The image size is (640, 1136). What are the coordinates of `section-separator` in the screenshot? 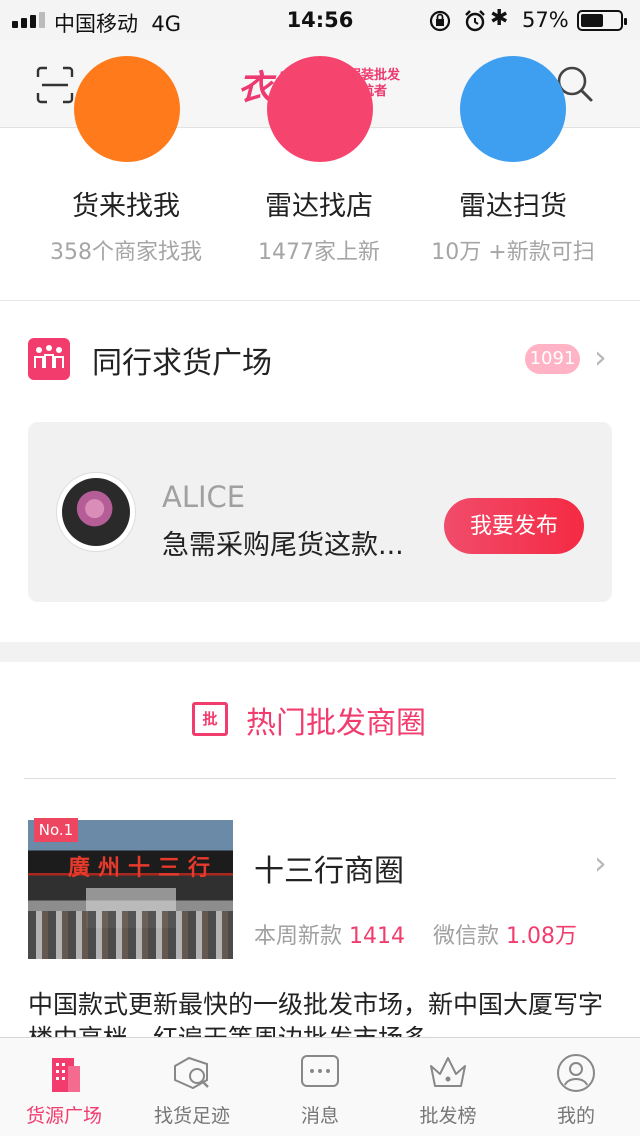 It's located at (320, 652).